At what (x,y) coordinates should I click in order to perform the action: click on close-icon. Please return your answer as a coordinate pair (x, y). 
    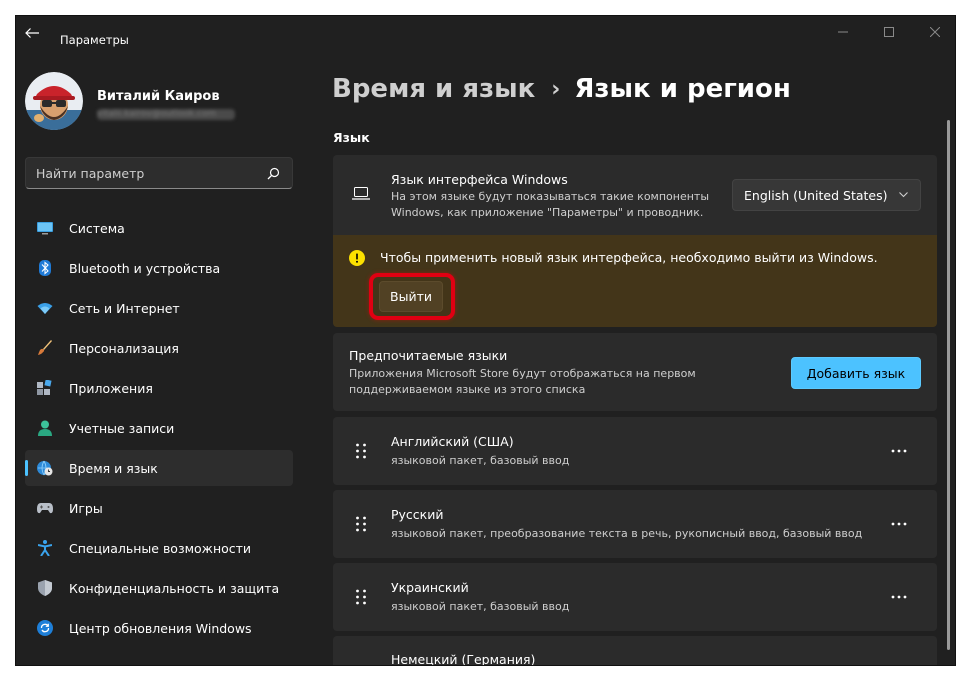
    Looking at the image, I should click on (935, 32).